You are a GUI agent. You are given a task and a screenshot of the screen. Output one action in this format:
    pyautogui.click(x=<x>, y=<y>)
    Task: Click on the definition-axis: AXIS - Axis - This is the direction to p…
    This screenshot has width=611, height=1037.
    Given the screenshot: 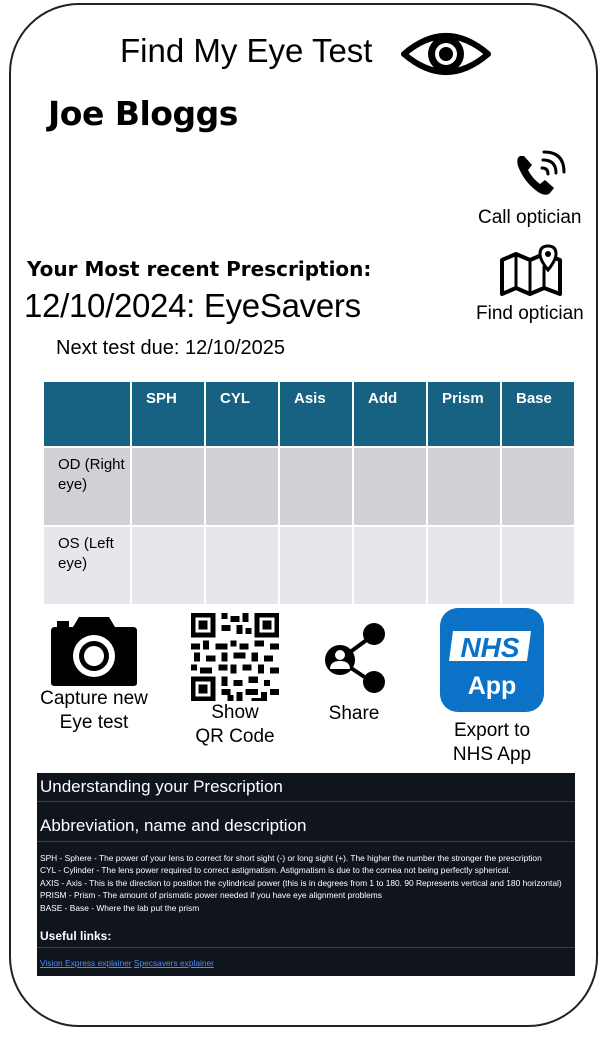 What is the action you would take?
    pyautogui.click(x=301, y=882)
    